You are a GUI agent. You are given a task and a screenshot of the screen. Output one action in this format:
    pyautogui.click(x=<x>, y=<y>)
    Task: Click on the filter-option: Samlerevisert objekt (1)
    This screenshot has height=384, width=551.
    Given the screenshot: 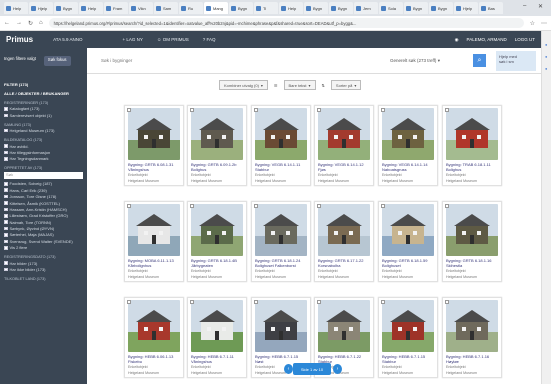 What is the action you would take?
    pyautogui.click(x=43, y=115)
    